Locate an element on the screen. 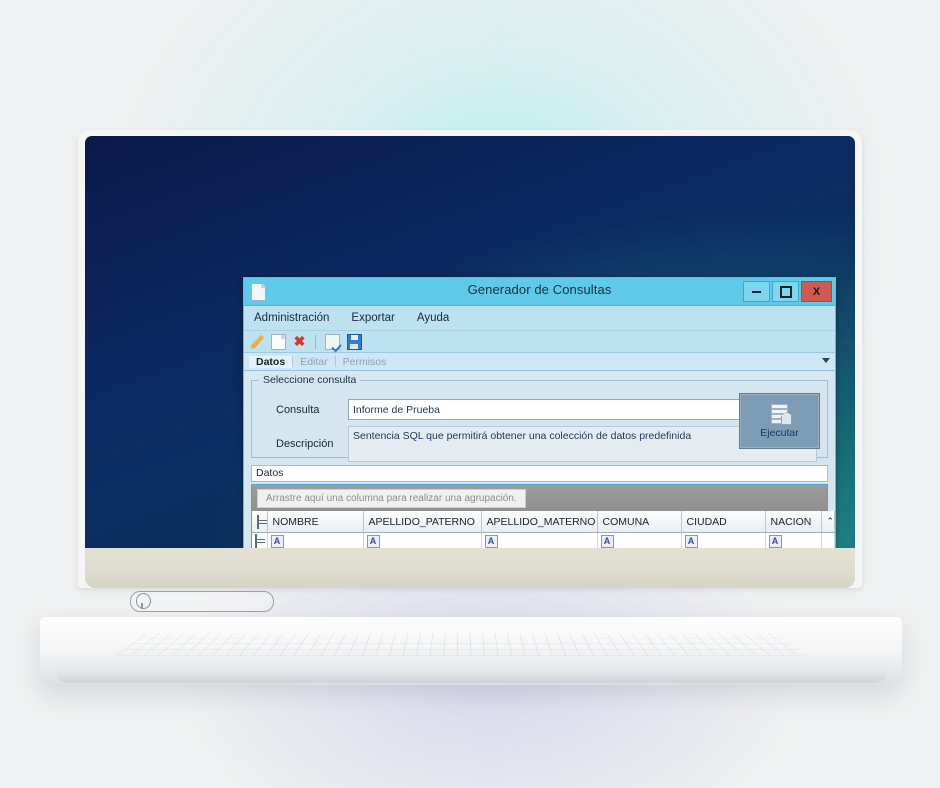  maximize-icon is located at coordinates (785, 291).